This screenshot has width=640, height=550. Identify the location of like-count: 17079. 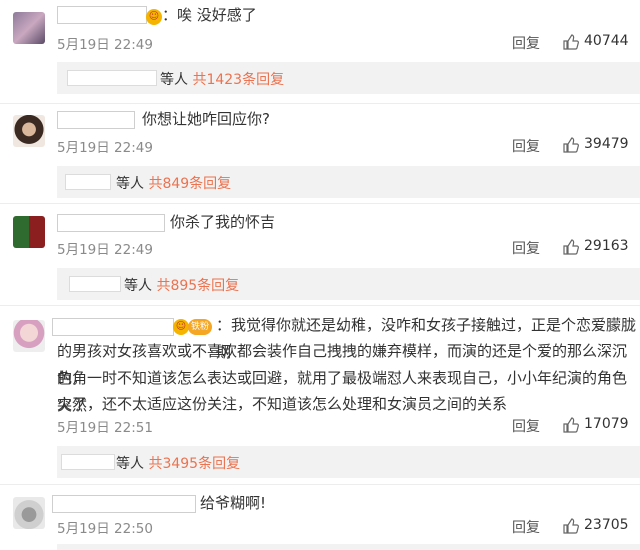
(606, 424).